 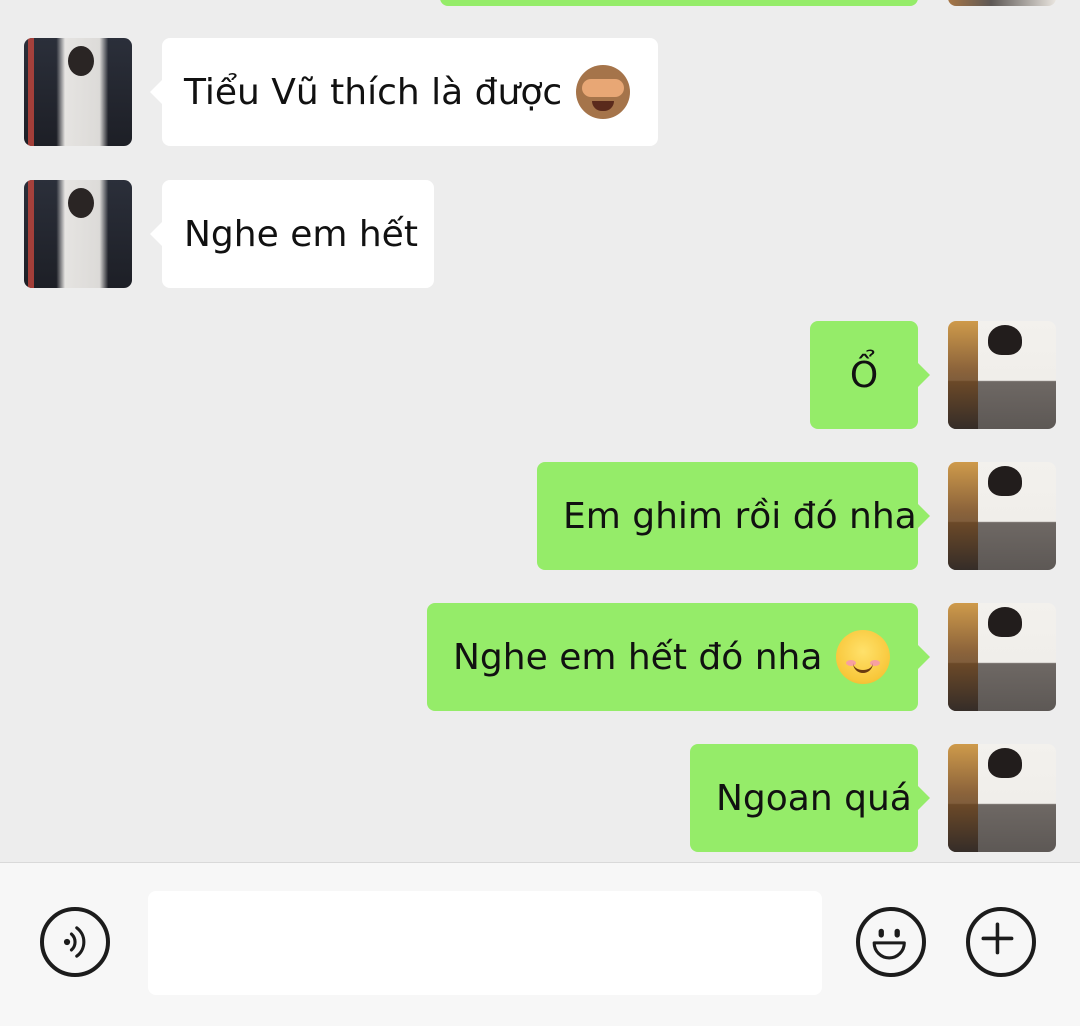 I want to click on blushing-smile-icon, so click(x=863, y=657).